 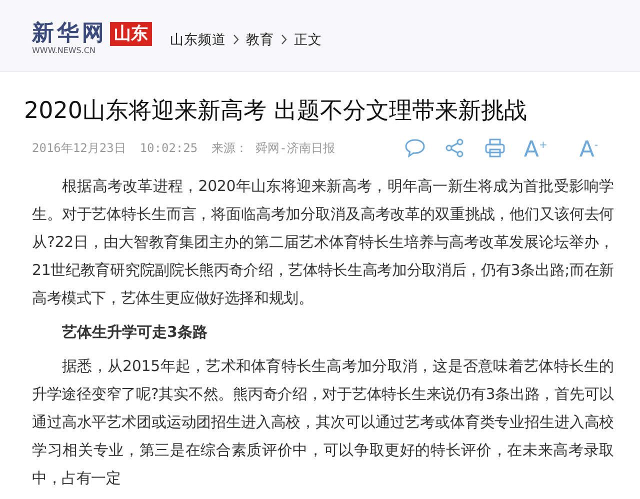 What do you see at coordinates (69, 34) in the screenshot?
I see `site-logo-text: 新华网` at bounding box center [69, 34].